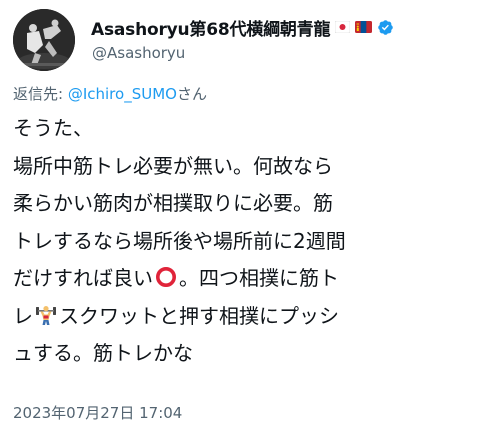 Image resolution: width=480 pixels, height=423 pixels. What do you see at coordinates (23, 315) in the screenshot?
I see `tweet-line-part: レ` at bounding box center [23, 315].